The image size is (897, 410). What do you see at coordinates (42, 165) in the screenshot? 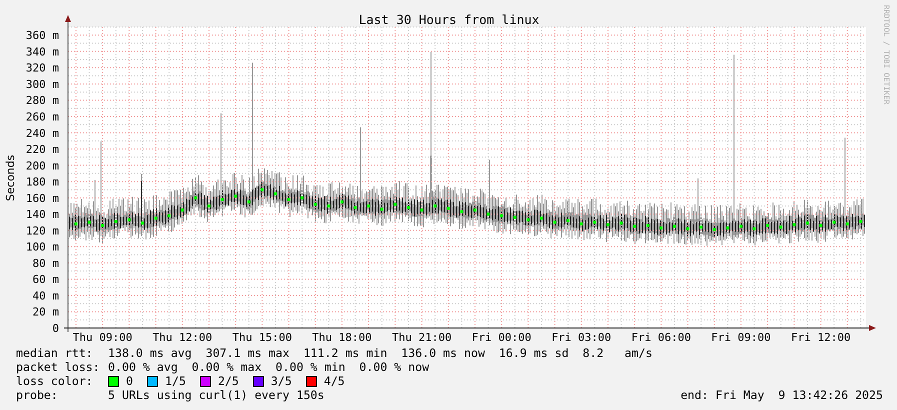
I see `axis-label: 200 m` at bounding box center [42, 165].